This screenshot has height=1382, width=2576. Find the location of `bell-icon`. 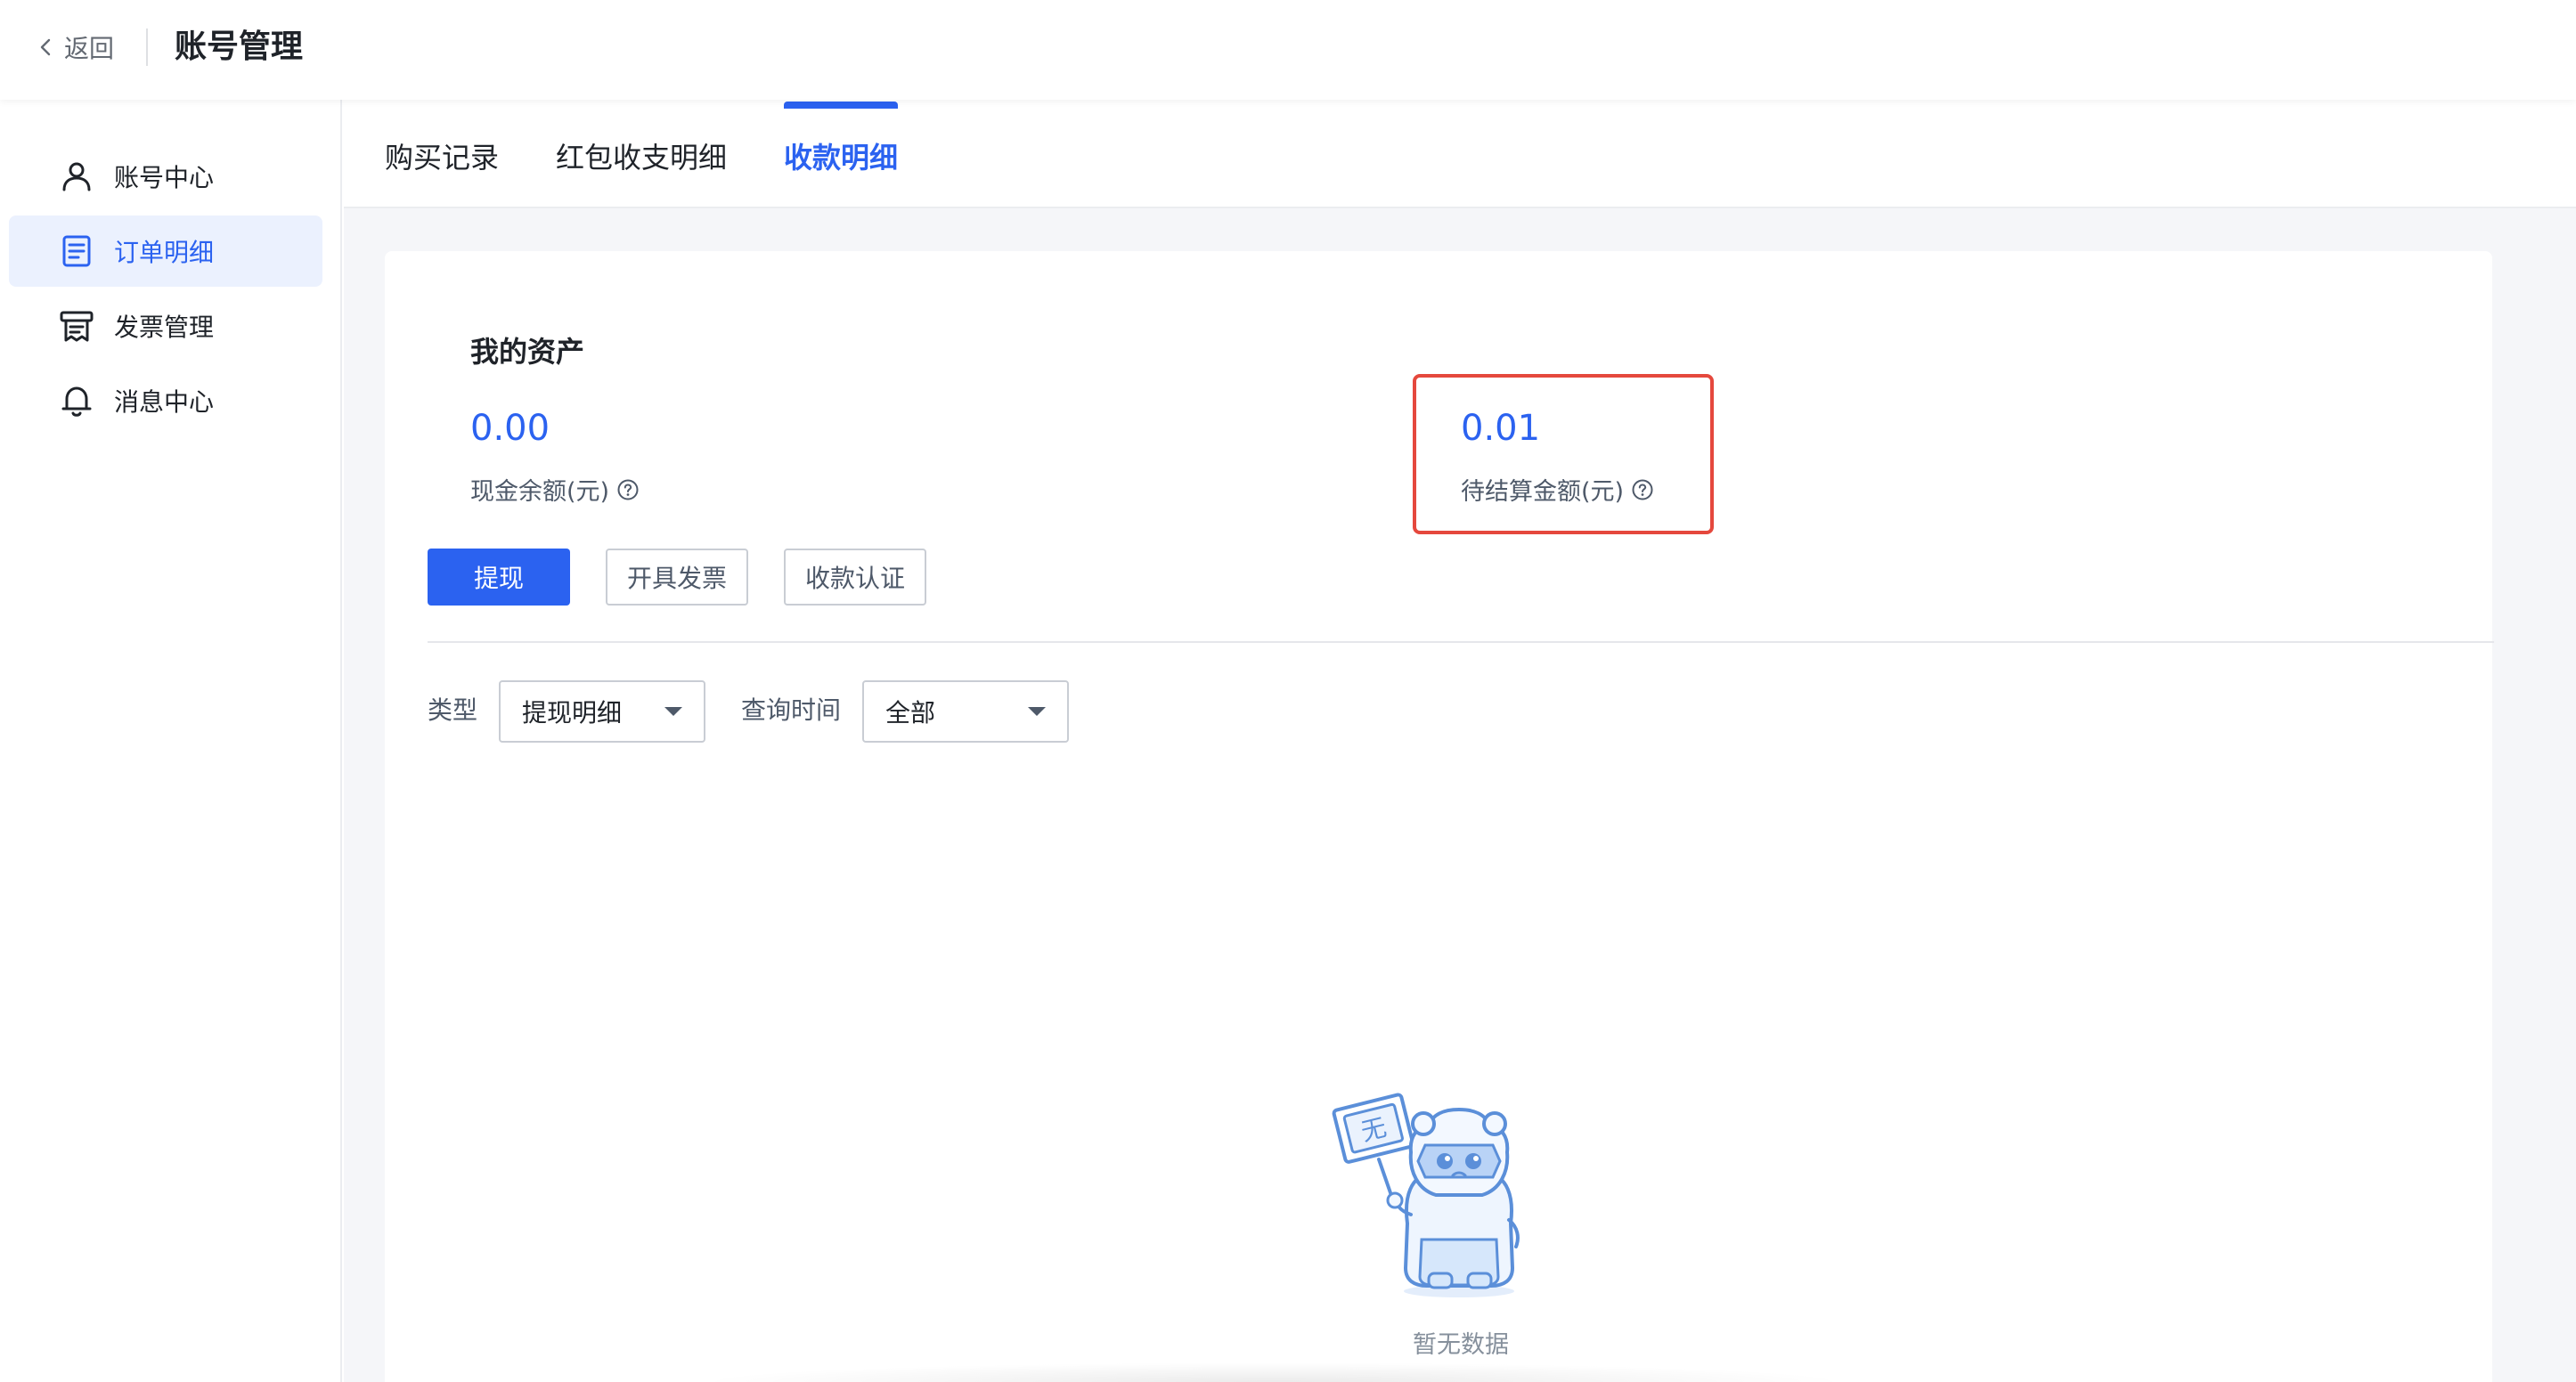

bell-icon is located at coordinates (77, 401).